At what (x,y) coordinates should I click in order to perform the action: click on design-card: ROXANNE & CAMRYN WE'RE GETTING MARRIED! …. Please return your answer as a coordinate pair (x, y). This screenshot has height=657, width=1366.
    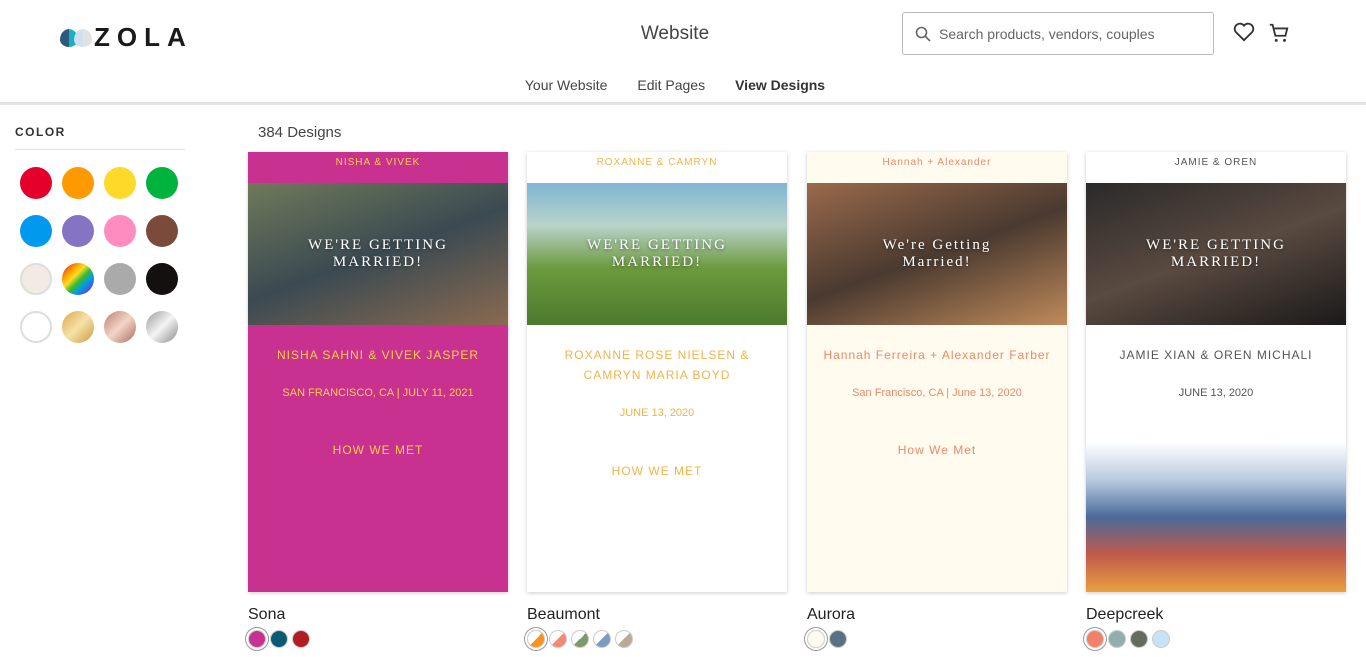
    Looking at the image, I should click on (657, 400).